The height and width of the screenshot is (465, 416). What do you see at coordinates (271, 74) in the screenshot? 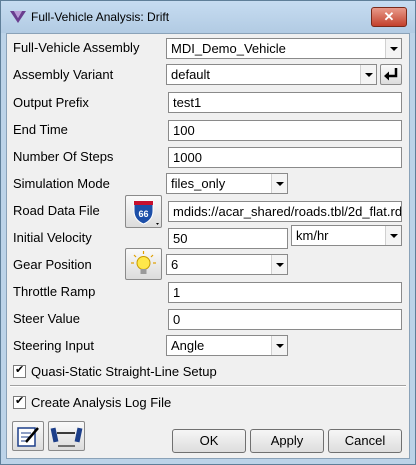
I see `variant-select: default` at bounding box center [271, 74].